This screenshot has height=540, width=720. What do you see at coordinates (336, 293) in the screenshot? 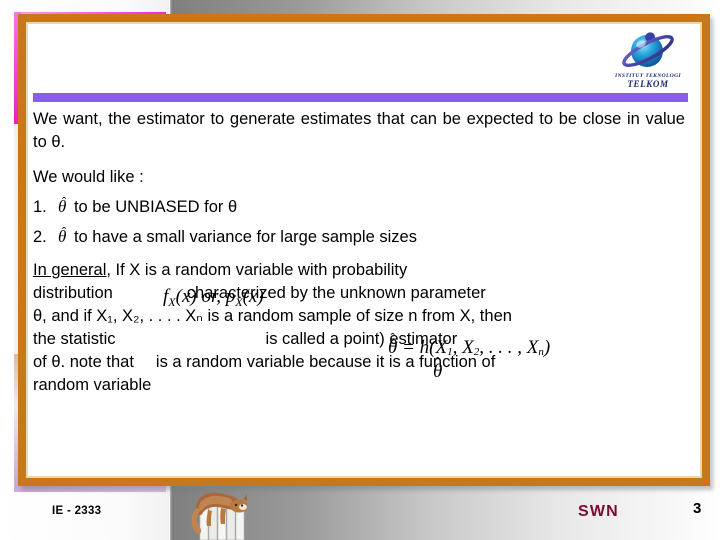
I see `definition-line-2b: characterized by the unknown parameter` at bounding box center [336, 293].